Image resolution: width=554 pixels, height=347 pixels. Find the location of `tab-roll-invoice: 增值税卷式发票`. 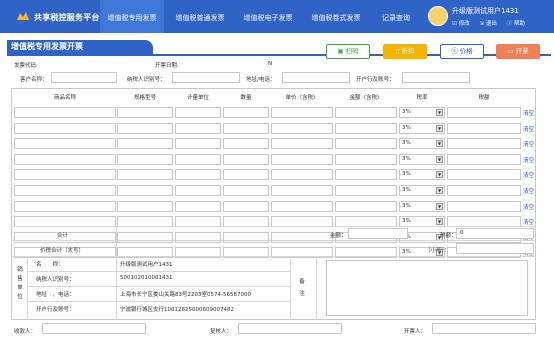

tab-roll-invoice: 增值税卷式发票 is located at coordinates (336, 16).